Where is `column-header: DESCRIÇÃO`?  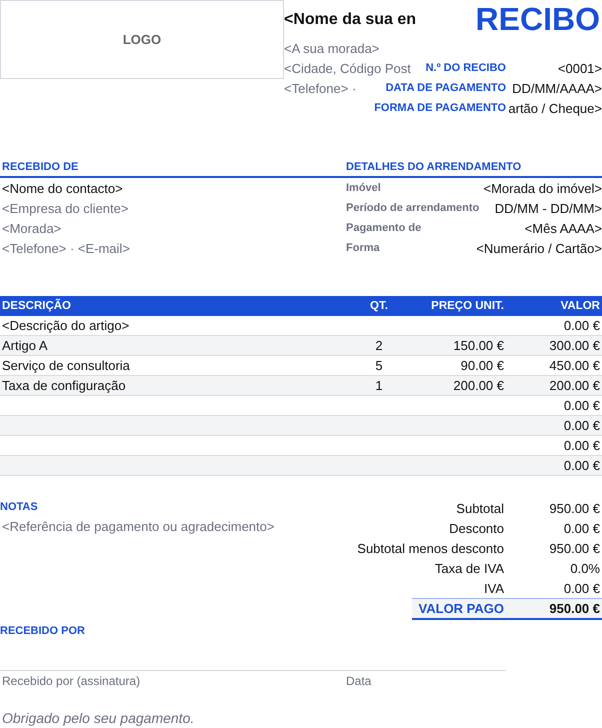
column-header: DESCRIÇÃO is located at coordinates (36, 306).